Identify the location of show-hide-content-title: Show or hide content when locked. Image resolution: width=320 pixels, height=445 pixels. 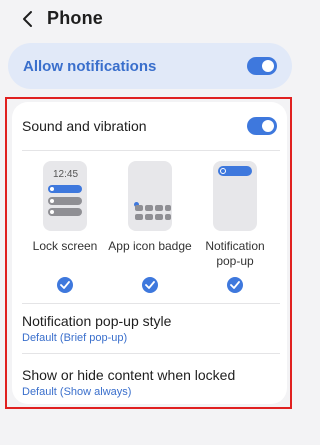
(129, 375).